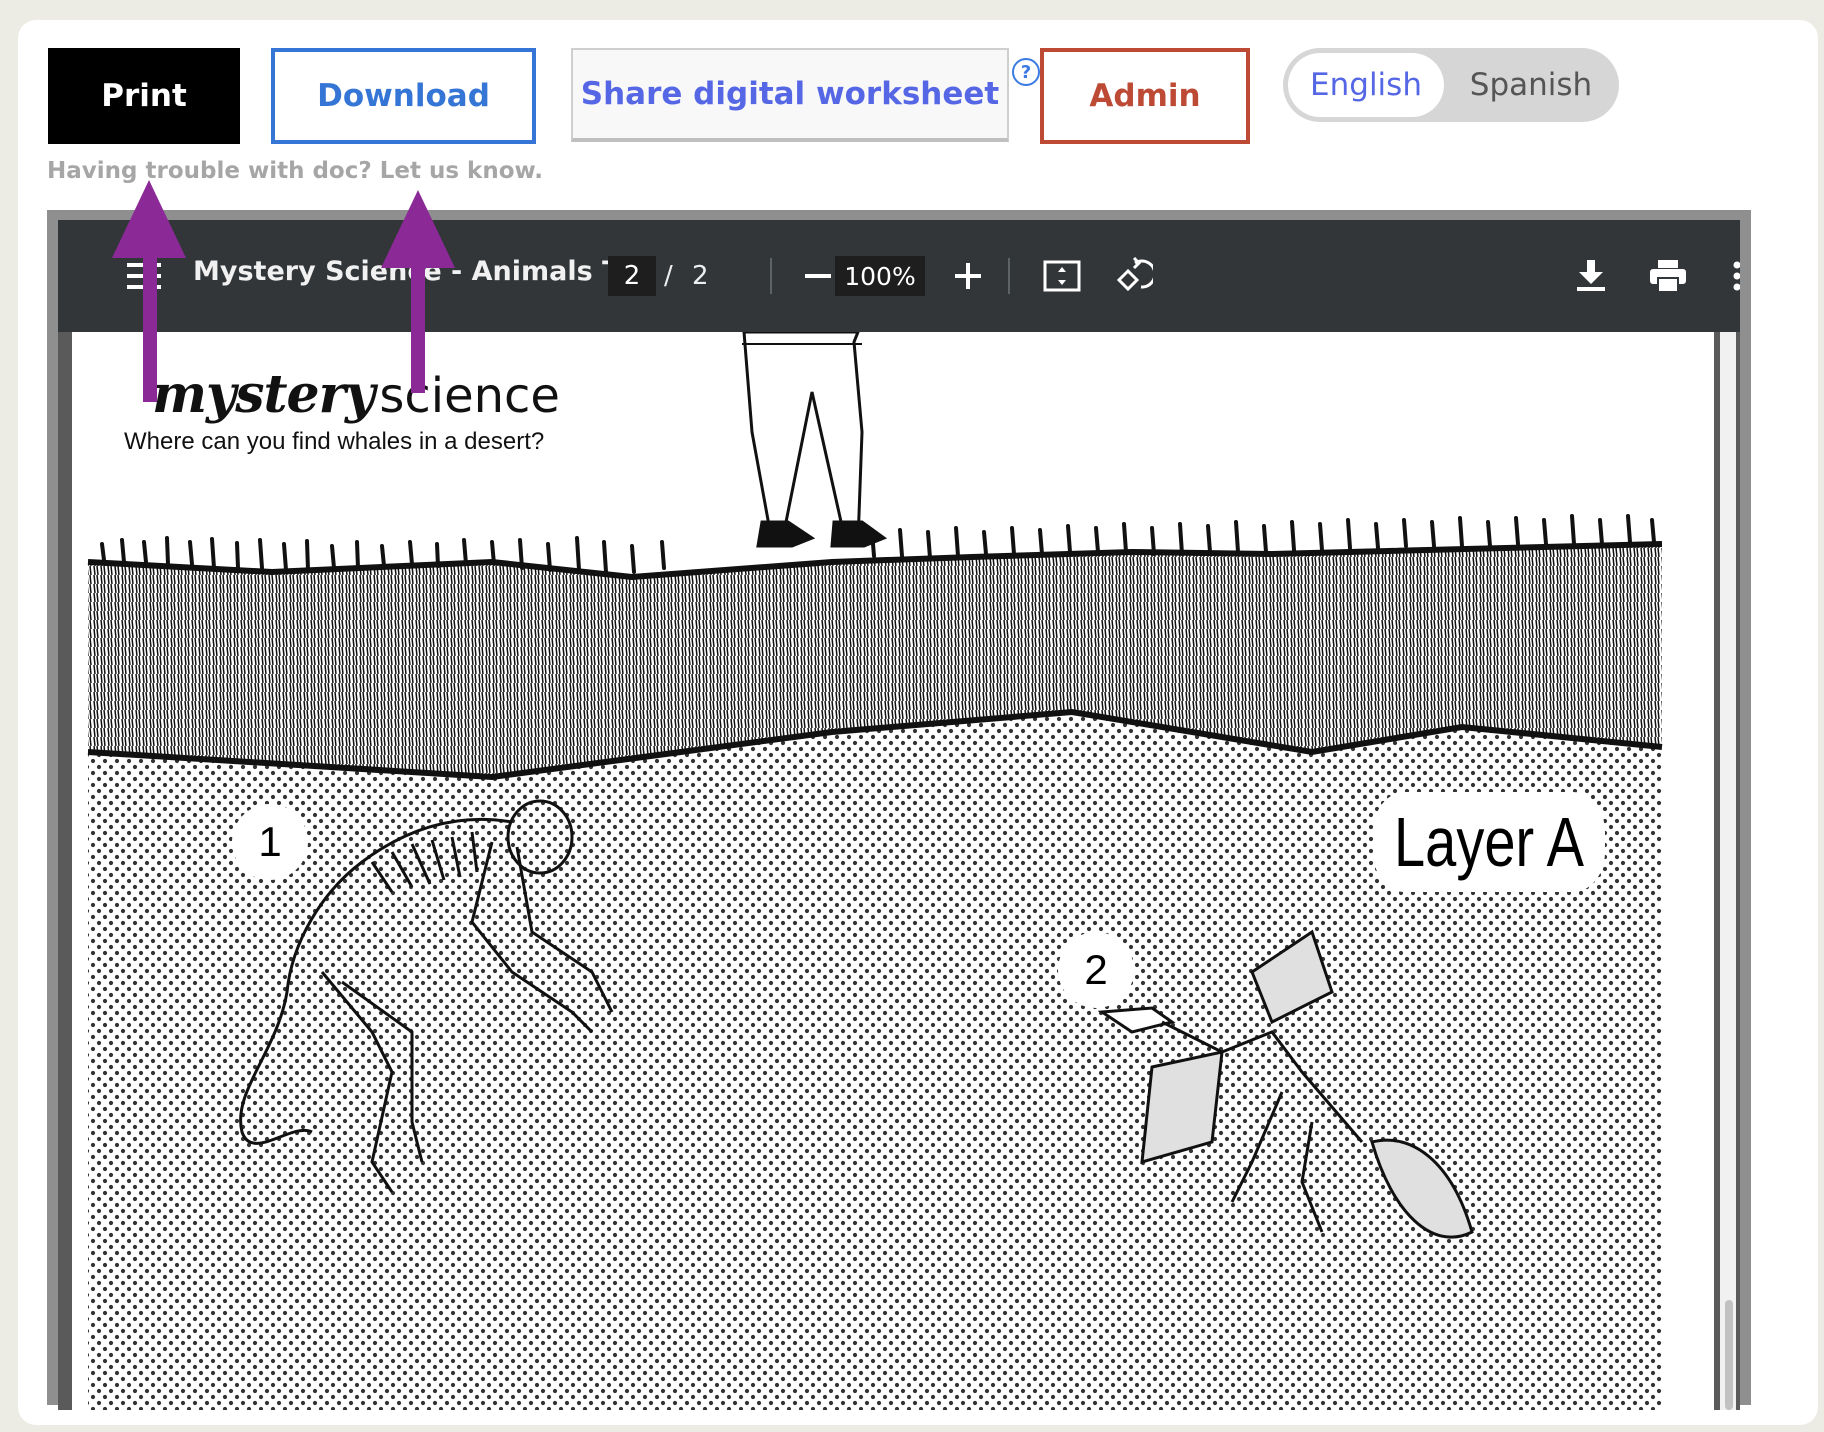  Describe the element at coordinates (880, 276) in the screenshot. I see `zoom-level-input: 100%` at that location.